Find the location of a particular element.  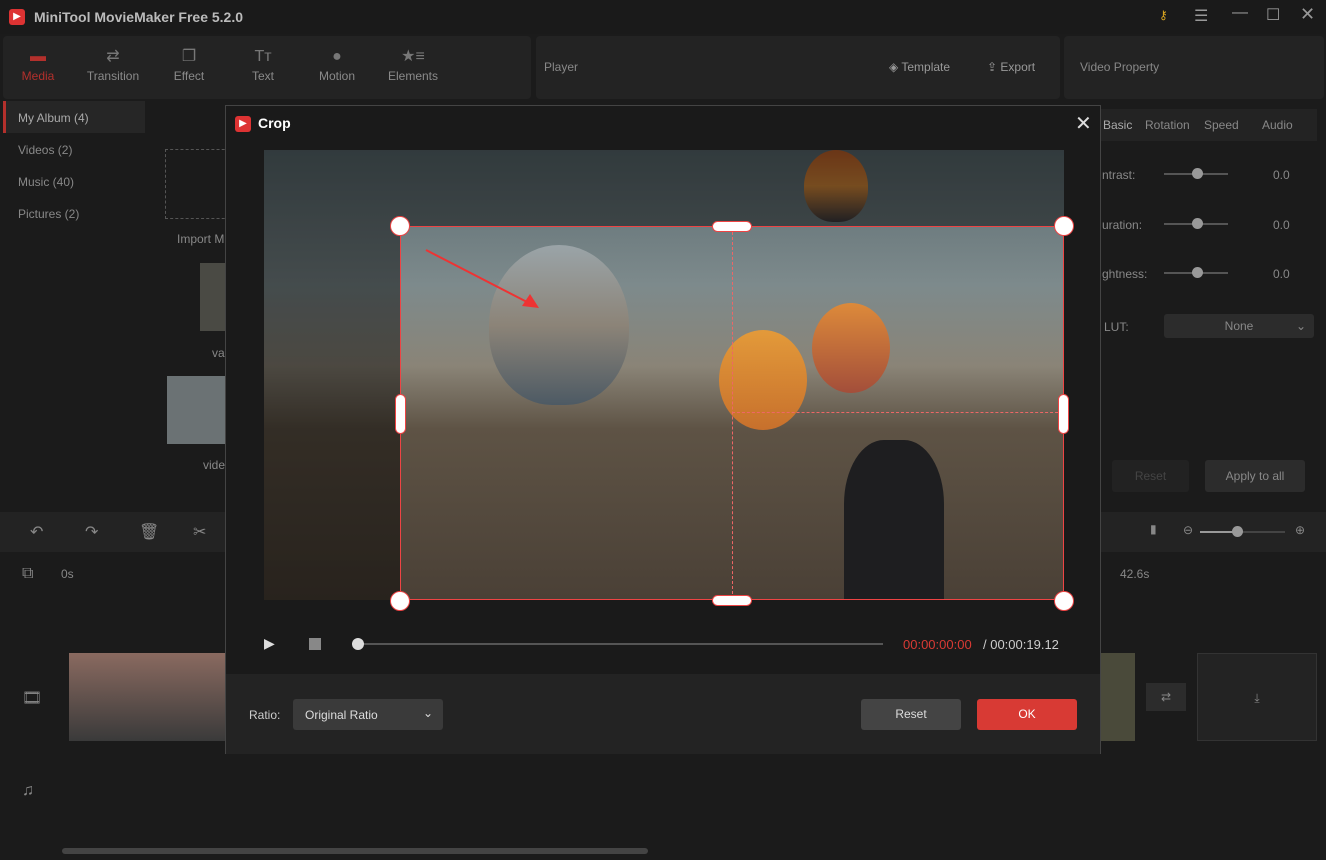

saturation-slider is located at coordinates (1196, 223).